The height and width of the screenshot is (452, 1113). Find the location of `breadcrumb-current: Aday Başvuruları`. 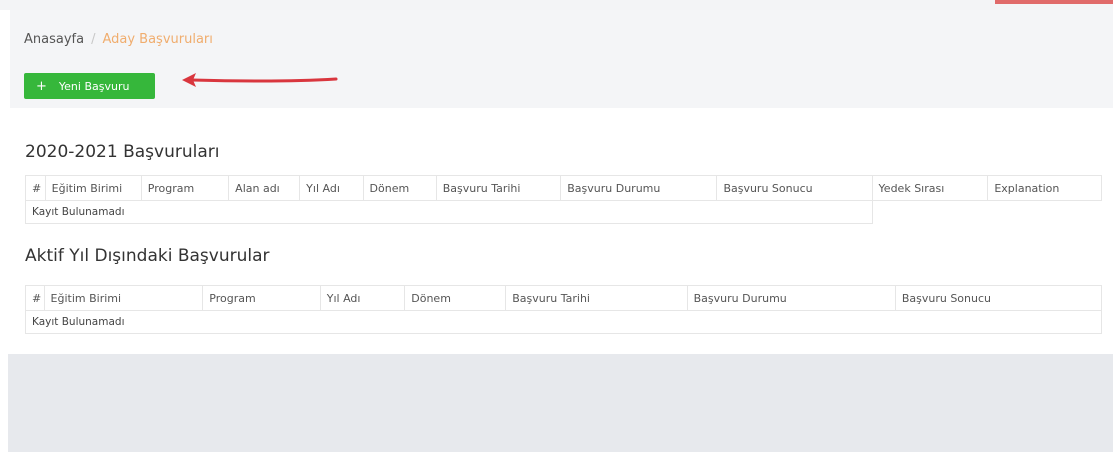

breadcrumb-current: Aday Başvuruları is located at coordinates (157, 39).